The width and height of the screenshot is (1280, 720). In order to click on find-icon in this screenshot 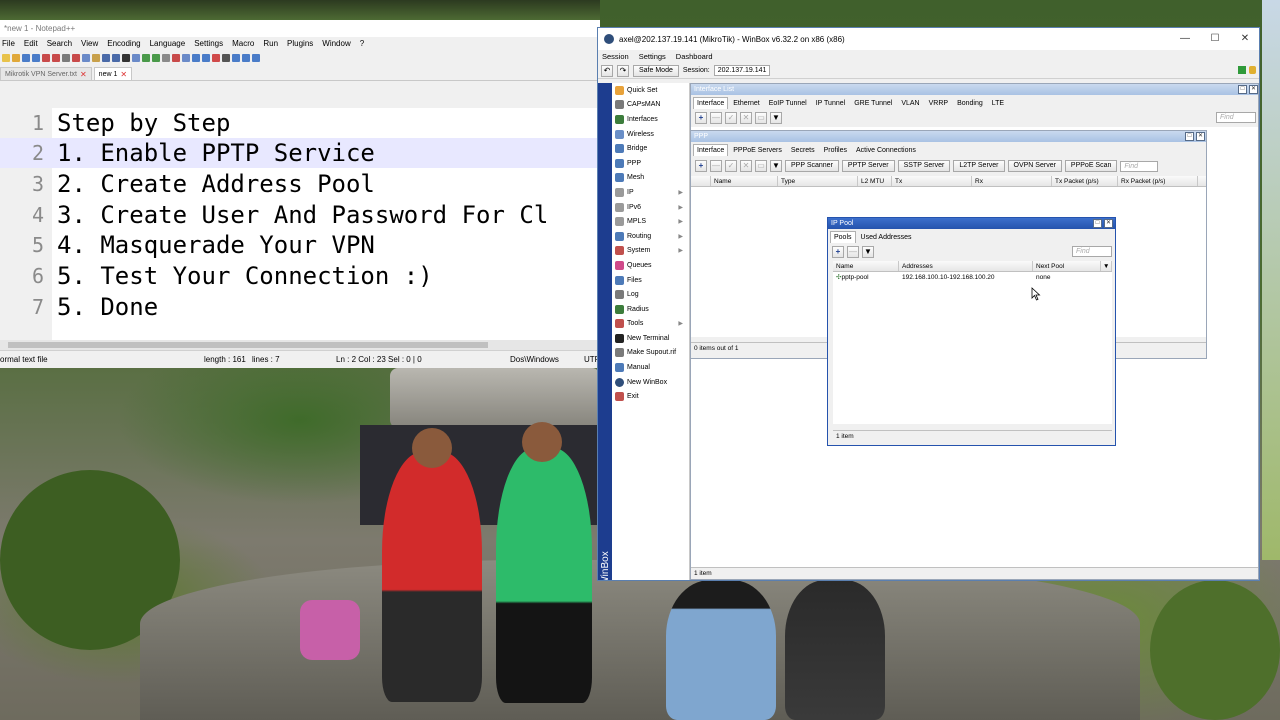, I will do `click(126, 58)`.